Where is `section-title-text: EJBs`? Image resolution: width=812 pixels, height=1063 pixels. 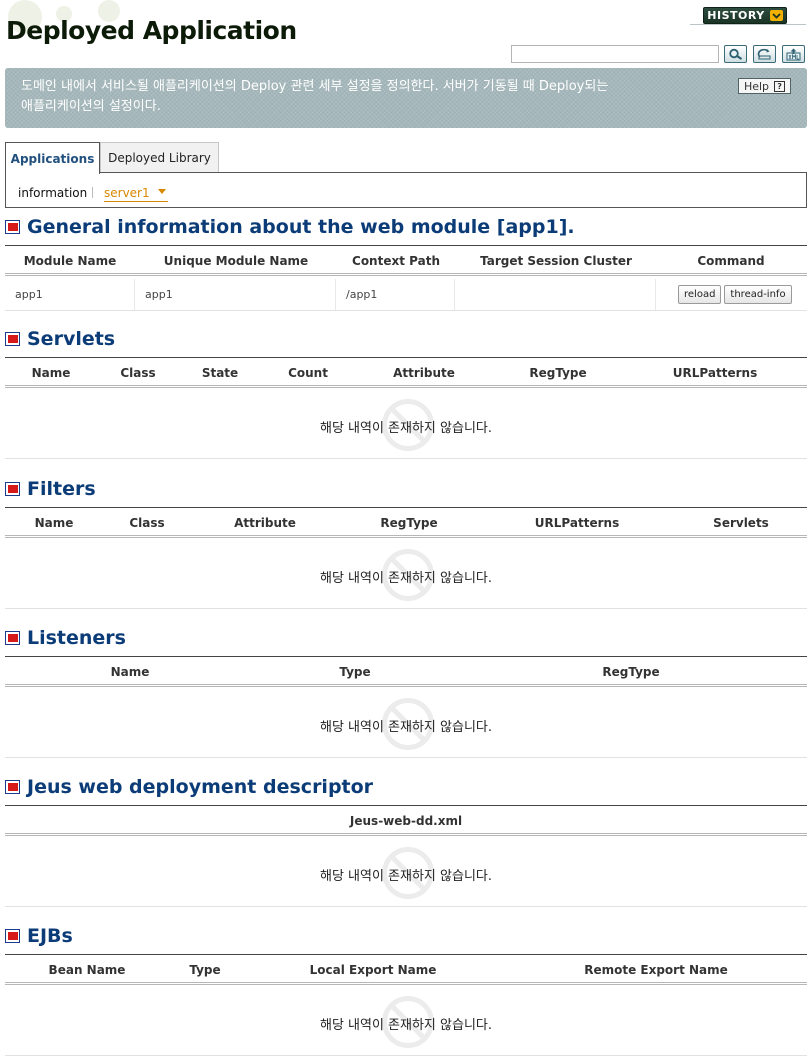 section-title-text: EJBs is located at coordinates (50, 936).